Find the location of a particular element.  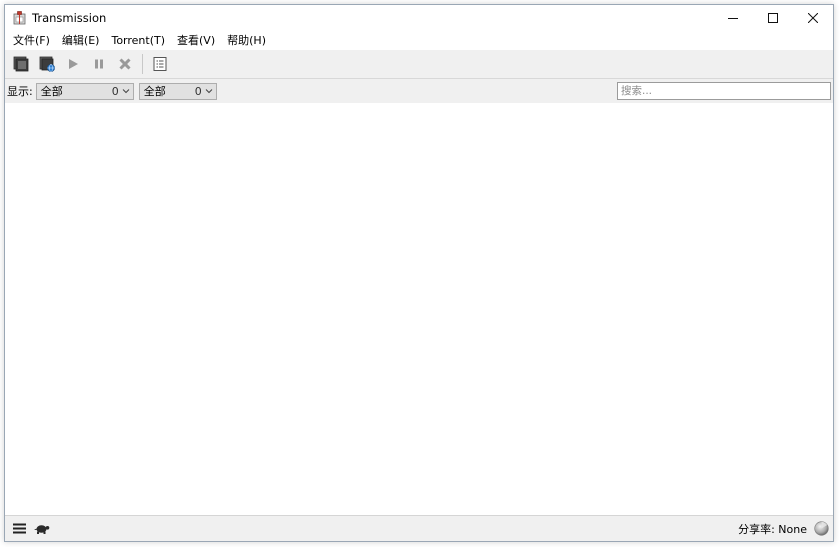

window-title: Transmission is located at coordinates (69, 18).